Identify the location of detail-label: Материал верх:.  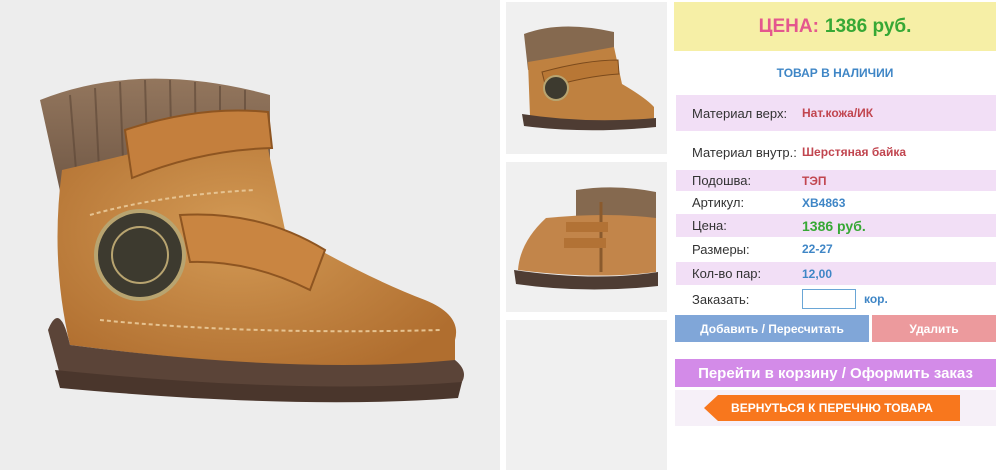
(740, 113).